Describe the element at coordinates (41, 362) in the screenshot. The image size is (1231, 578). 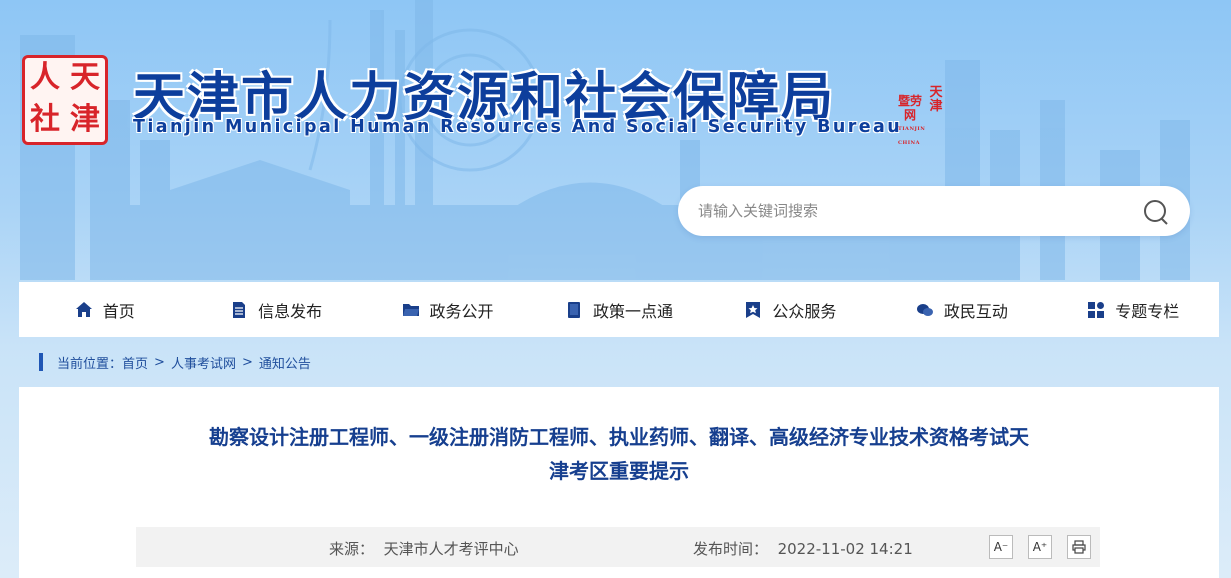
I see `breadcrumb-marker` at that location.